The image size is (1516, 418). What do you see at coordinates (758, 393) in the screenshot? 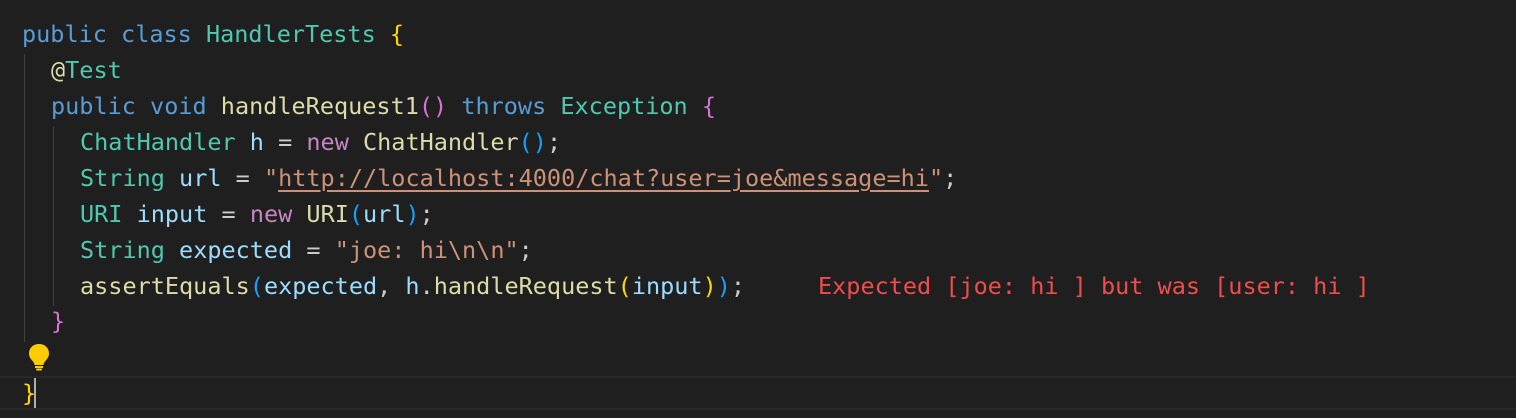
I see `current-line-highlight` at bounding box center [758, 393].